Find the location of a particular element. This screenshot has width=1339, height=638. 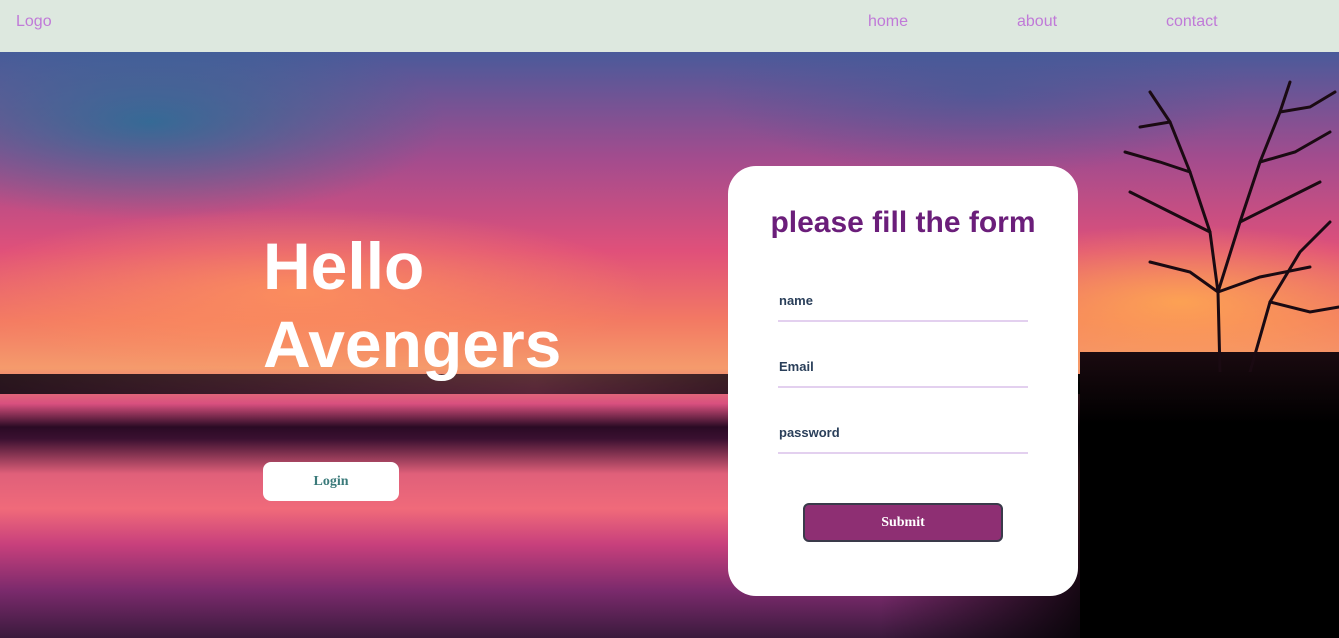

hero-title-line-2: Avengers is located at coordinates (412, 344).